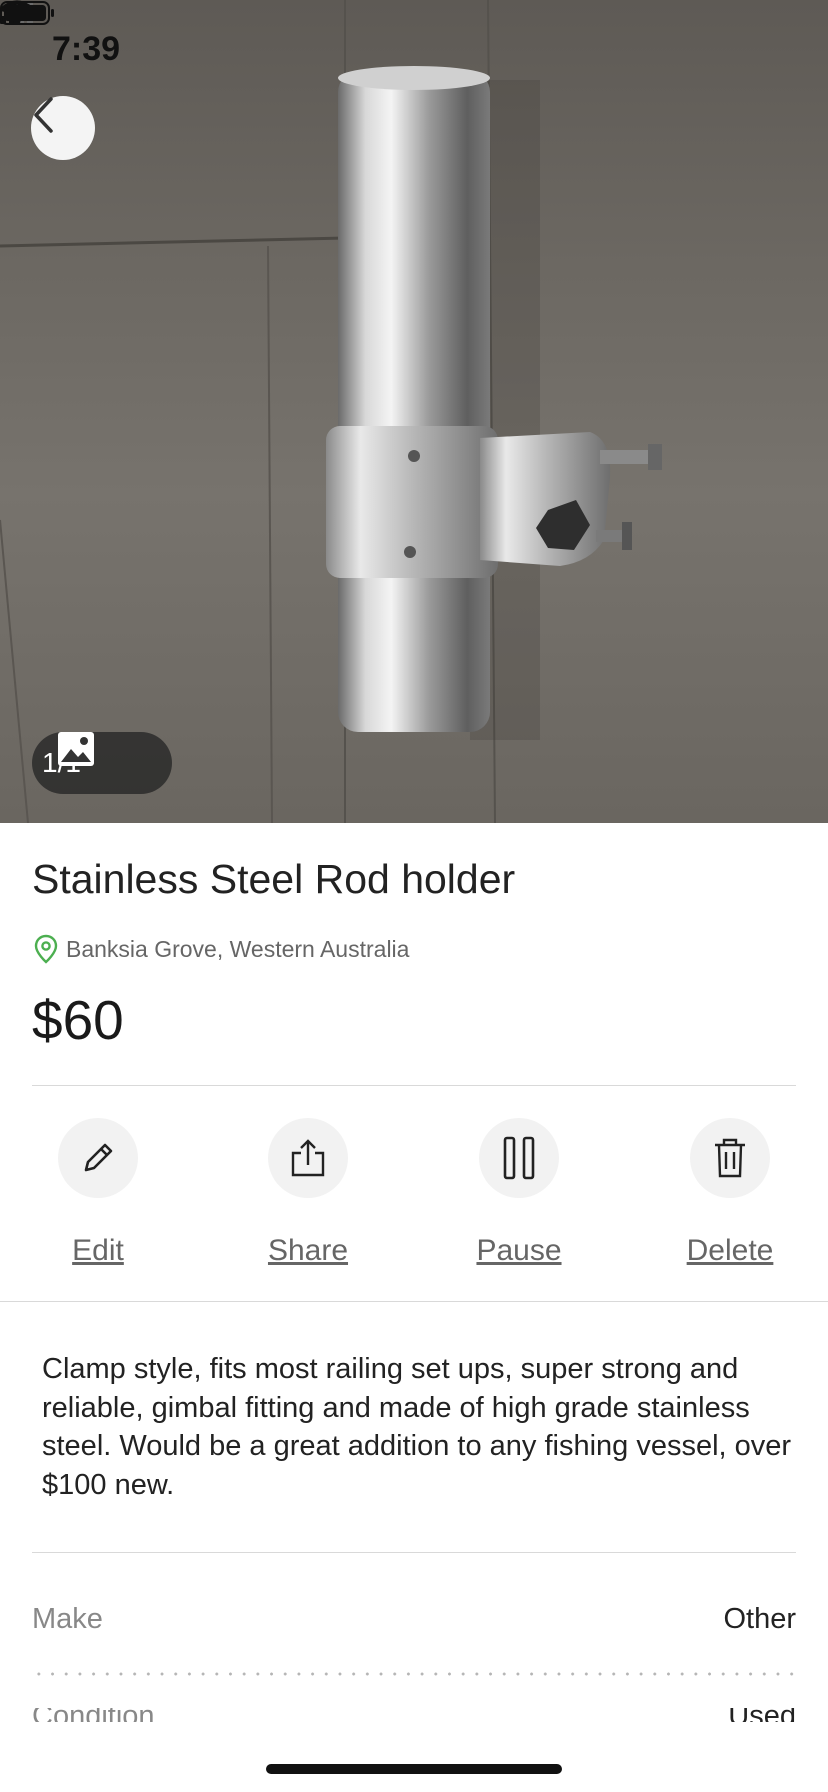  I want to click on share-button: Share, so click(308, 1193).